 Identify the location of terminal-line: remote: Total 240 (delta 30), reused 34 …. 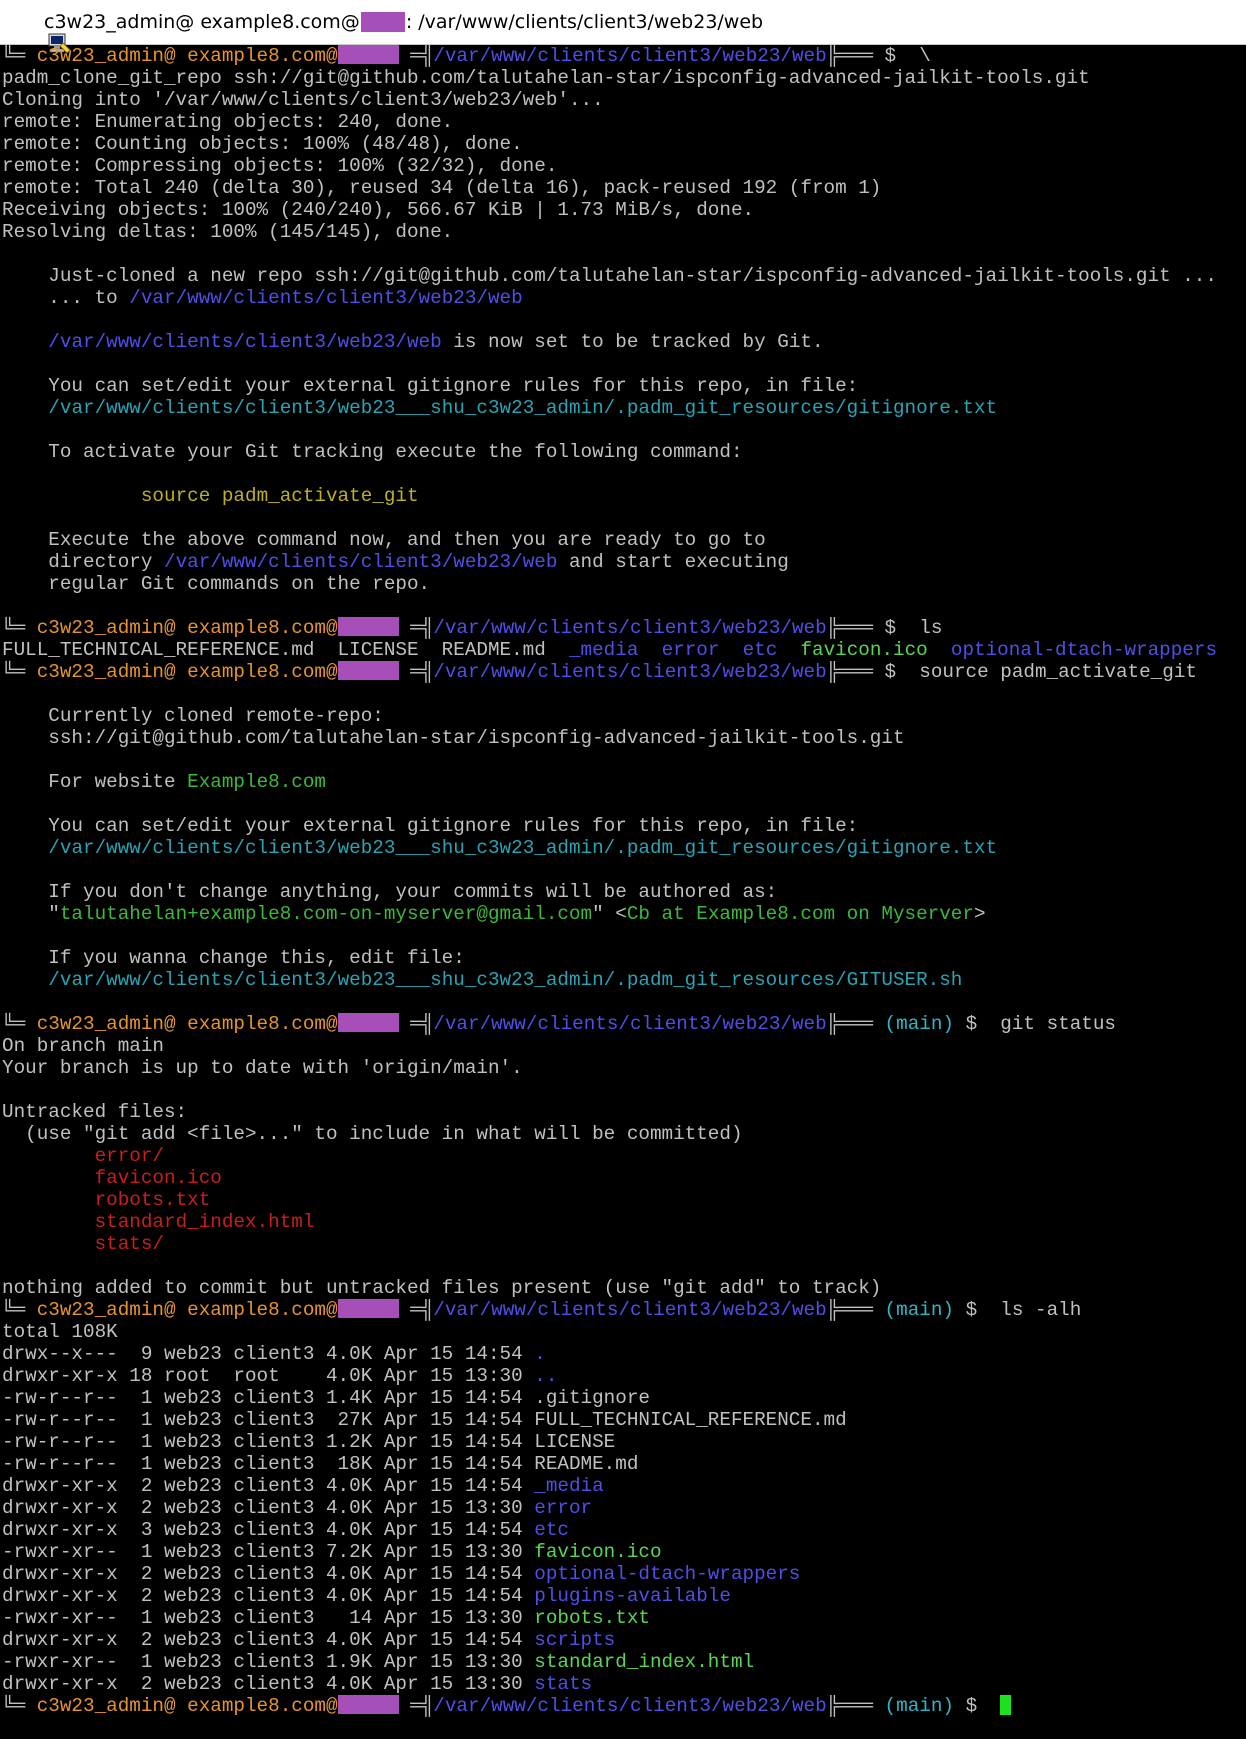
(624, 188).